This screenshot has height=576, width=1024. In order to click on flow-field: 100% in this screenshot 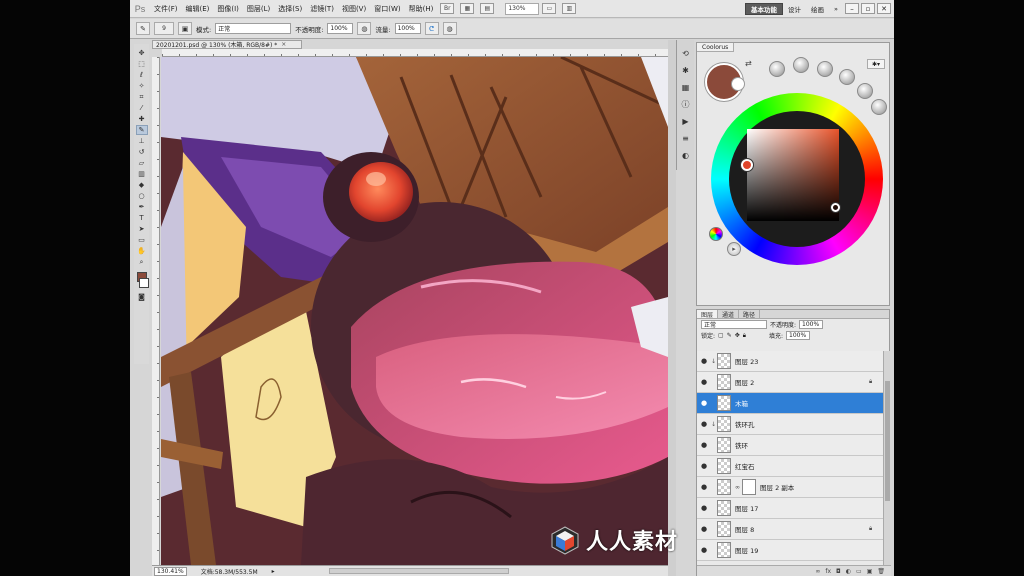, I will do `click(407, 28)`.